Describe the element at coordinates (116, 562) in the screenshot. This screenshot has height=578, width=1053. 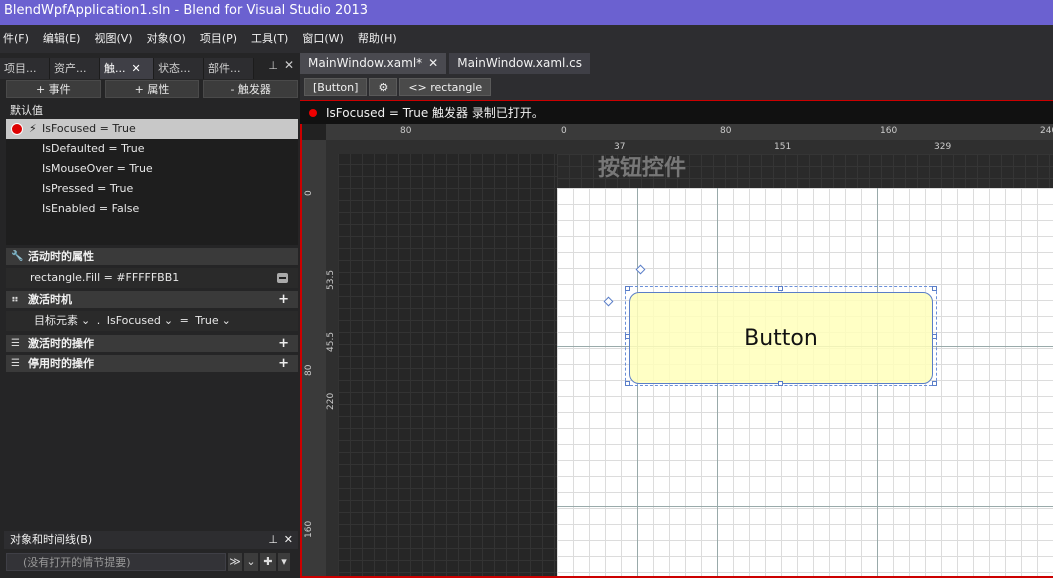
I see `storyboard-selector: (没有打开的情节提要)` at that location.